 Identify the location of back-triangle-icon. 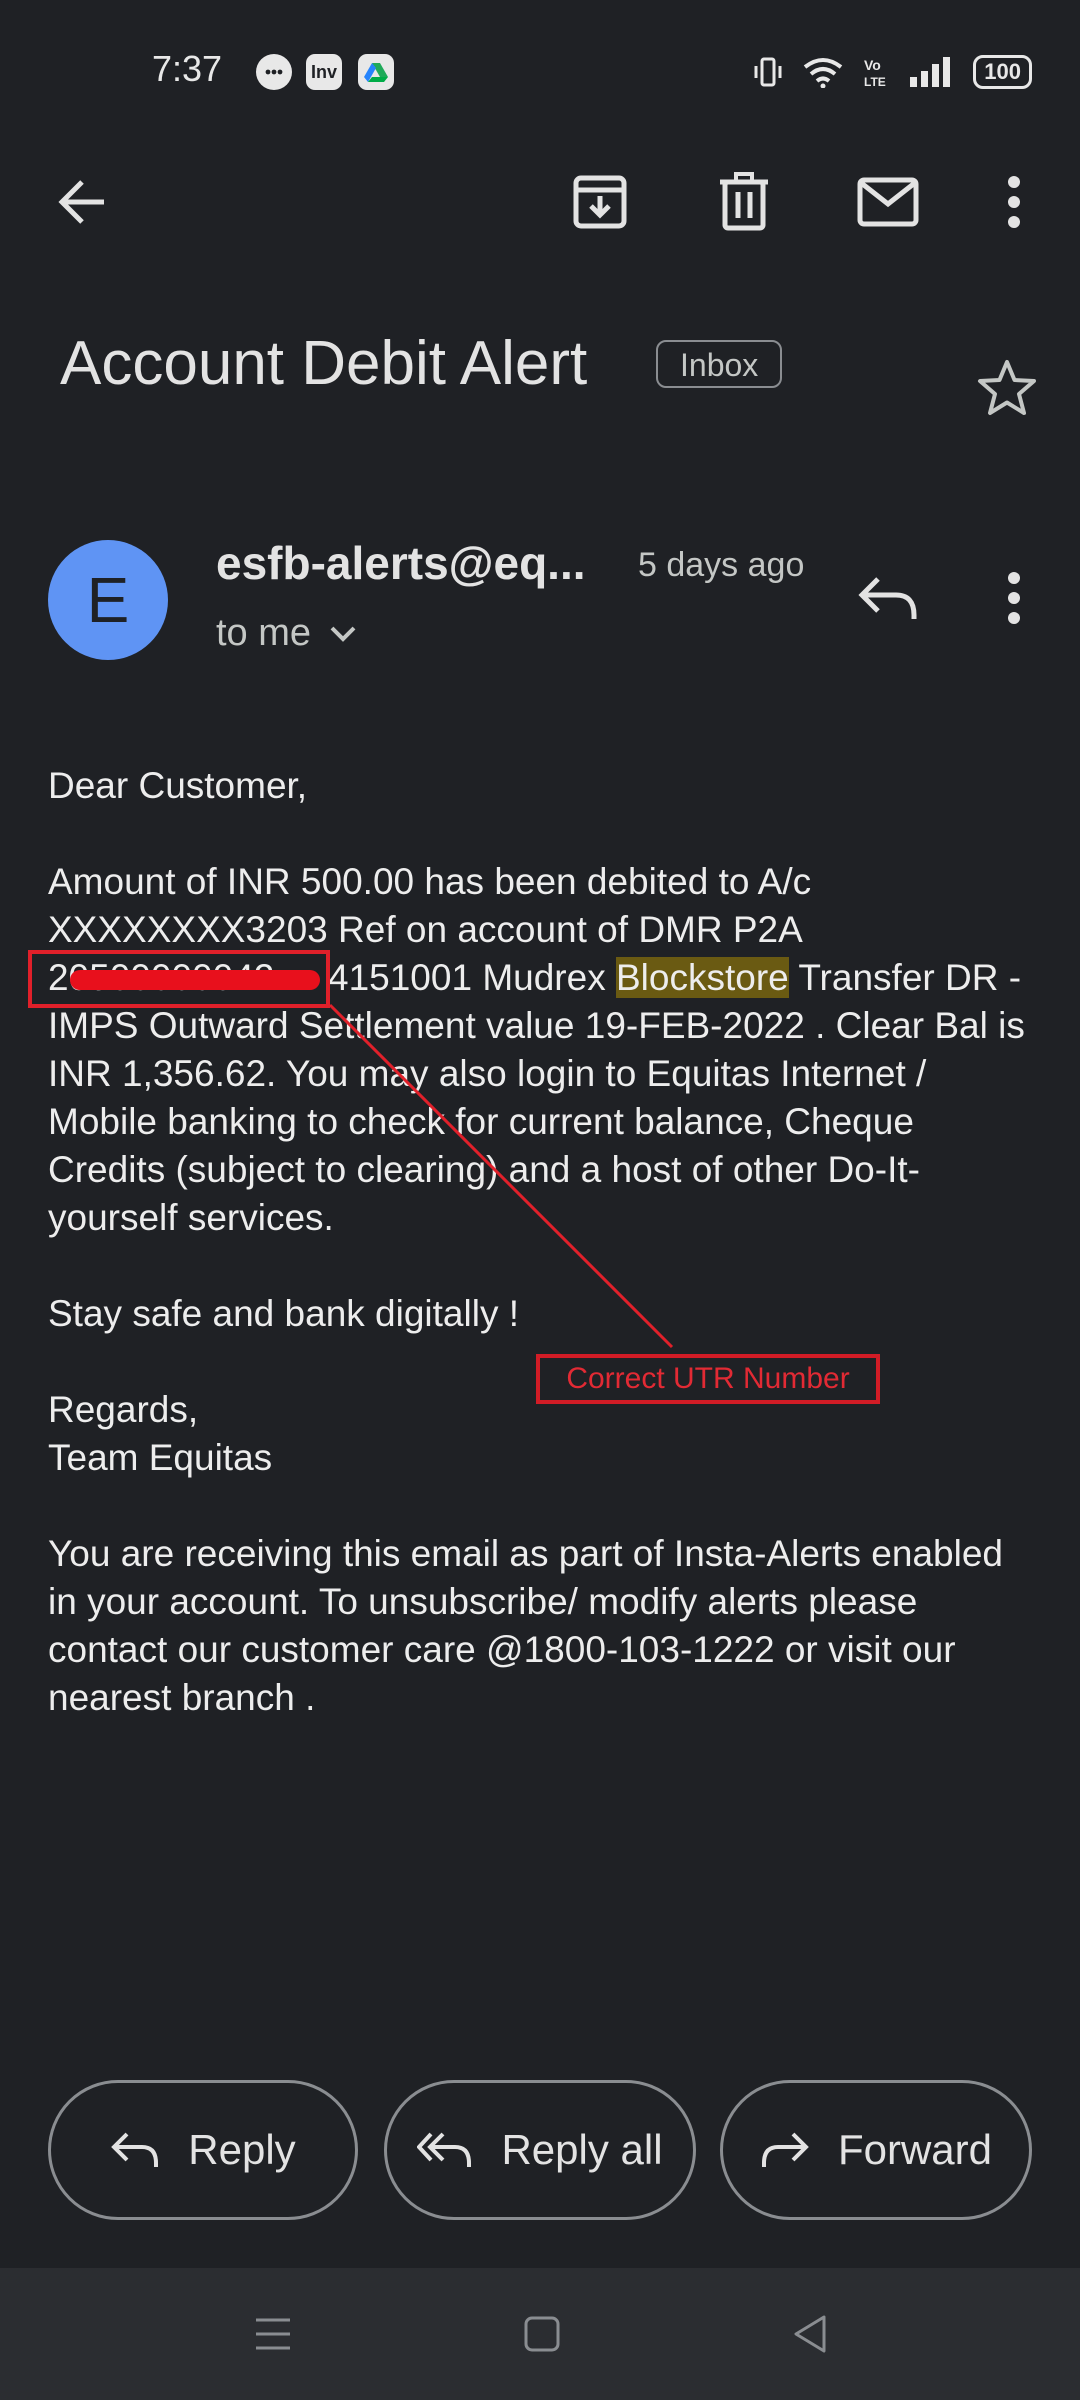
(810, 2334).